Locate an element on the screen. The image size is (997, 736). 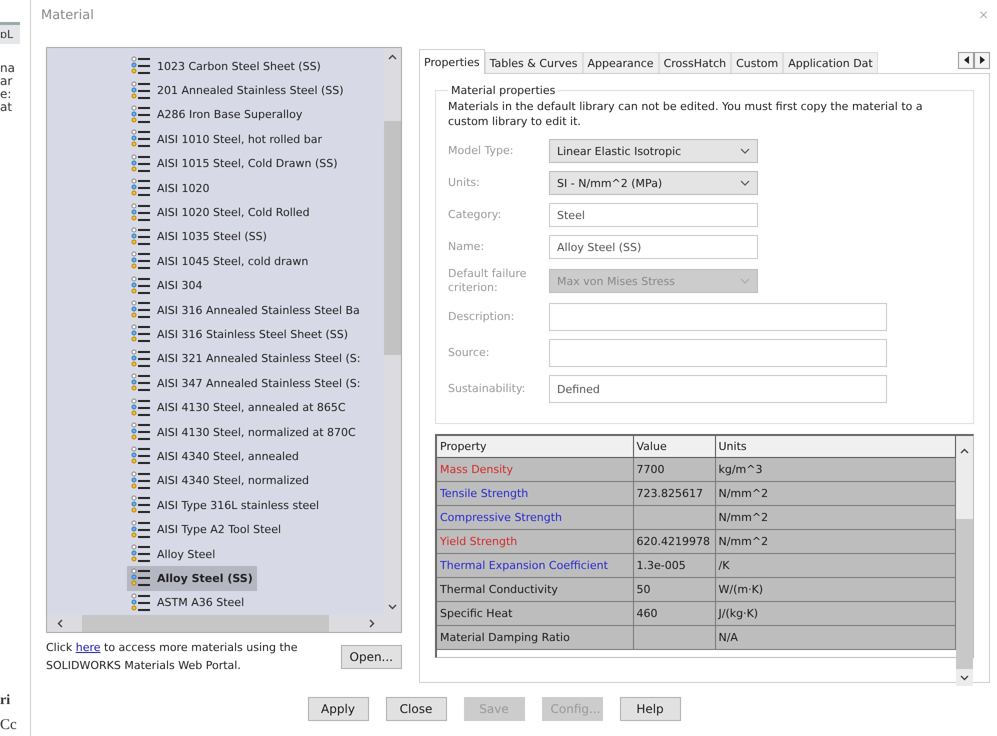
dialog-button: Close is located at coordinates (416, 709).